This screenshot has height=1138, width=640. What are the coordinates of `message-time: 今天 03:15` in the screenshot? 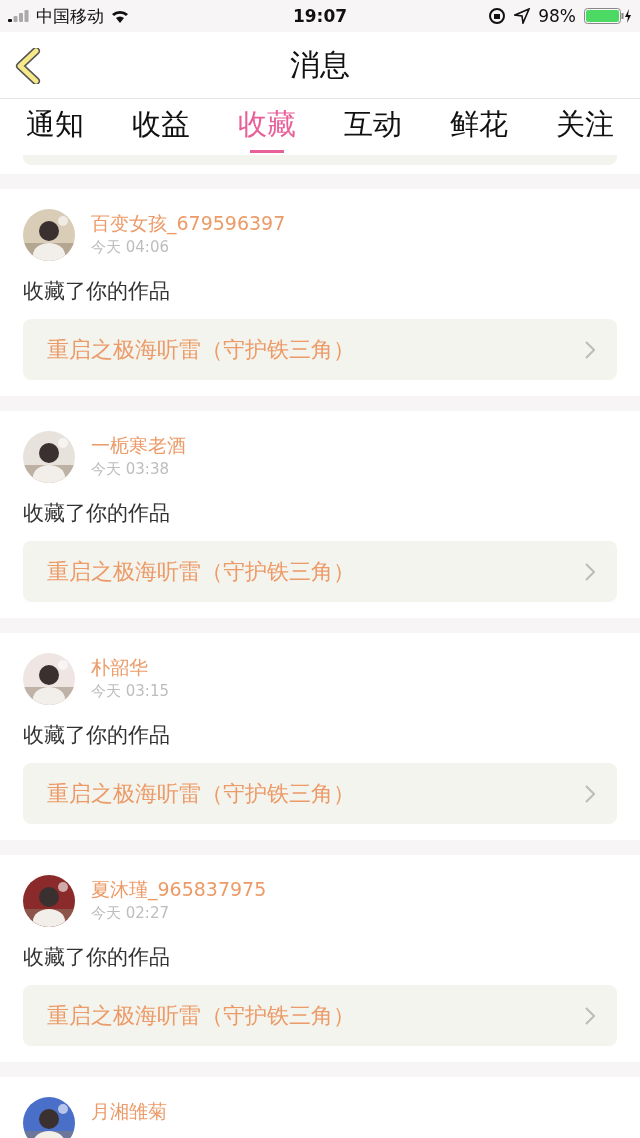 It's located at (130, 691).